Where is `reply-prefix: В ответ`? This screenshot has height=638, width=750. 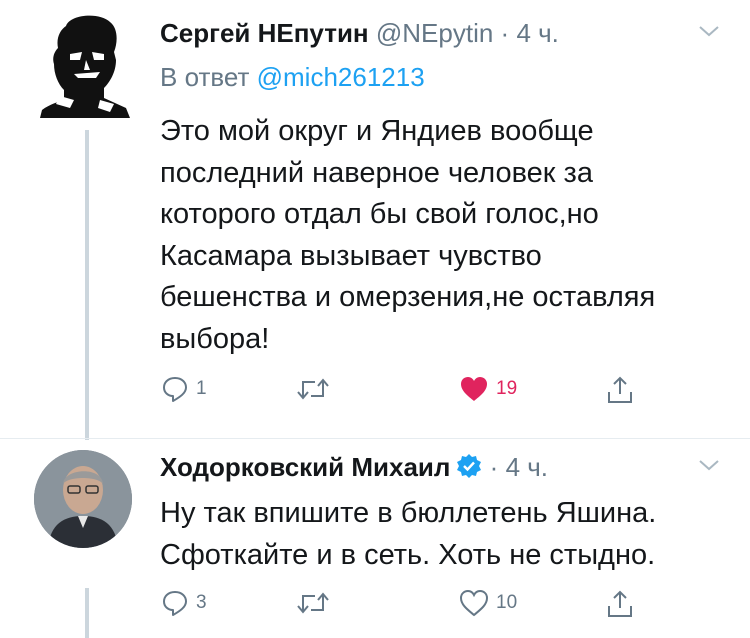 reply-prefix: В ответ is located at coordinates (205, 77).